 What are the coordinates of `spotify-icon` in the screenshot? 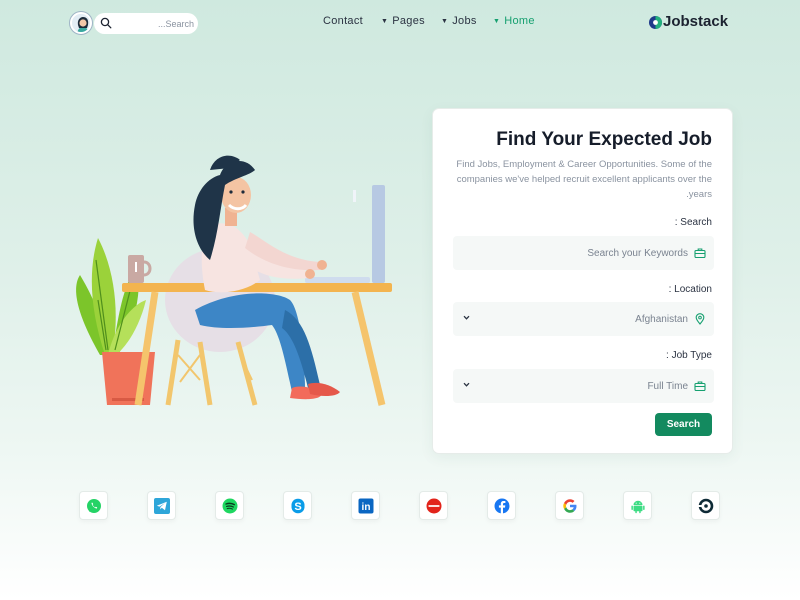 It's located at (230, 506).